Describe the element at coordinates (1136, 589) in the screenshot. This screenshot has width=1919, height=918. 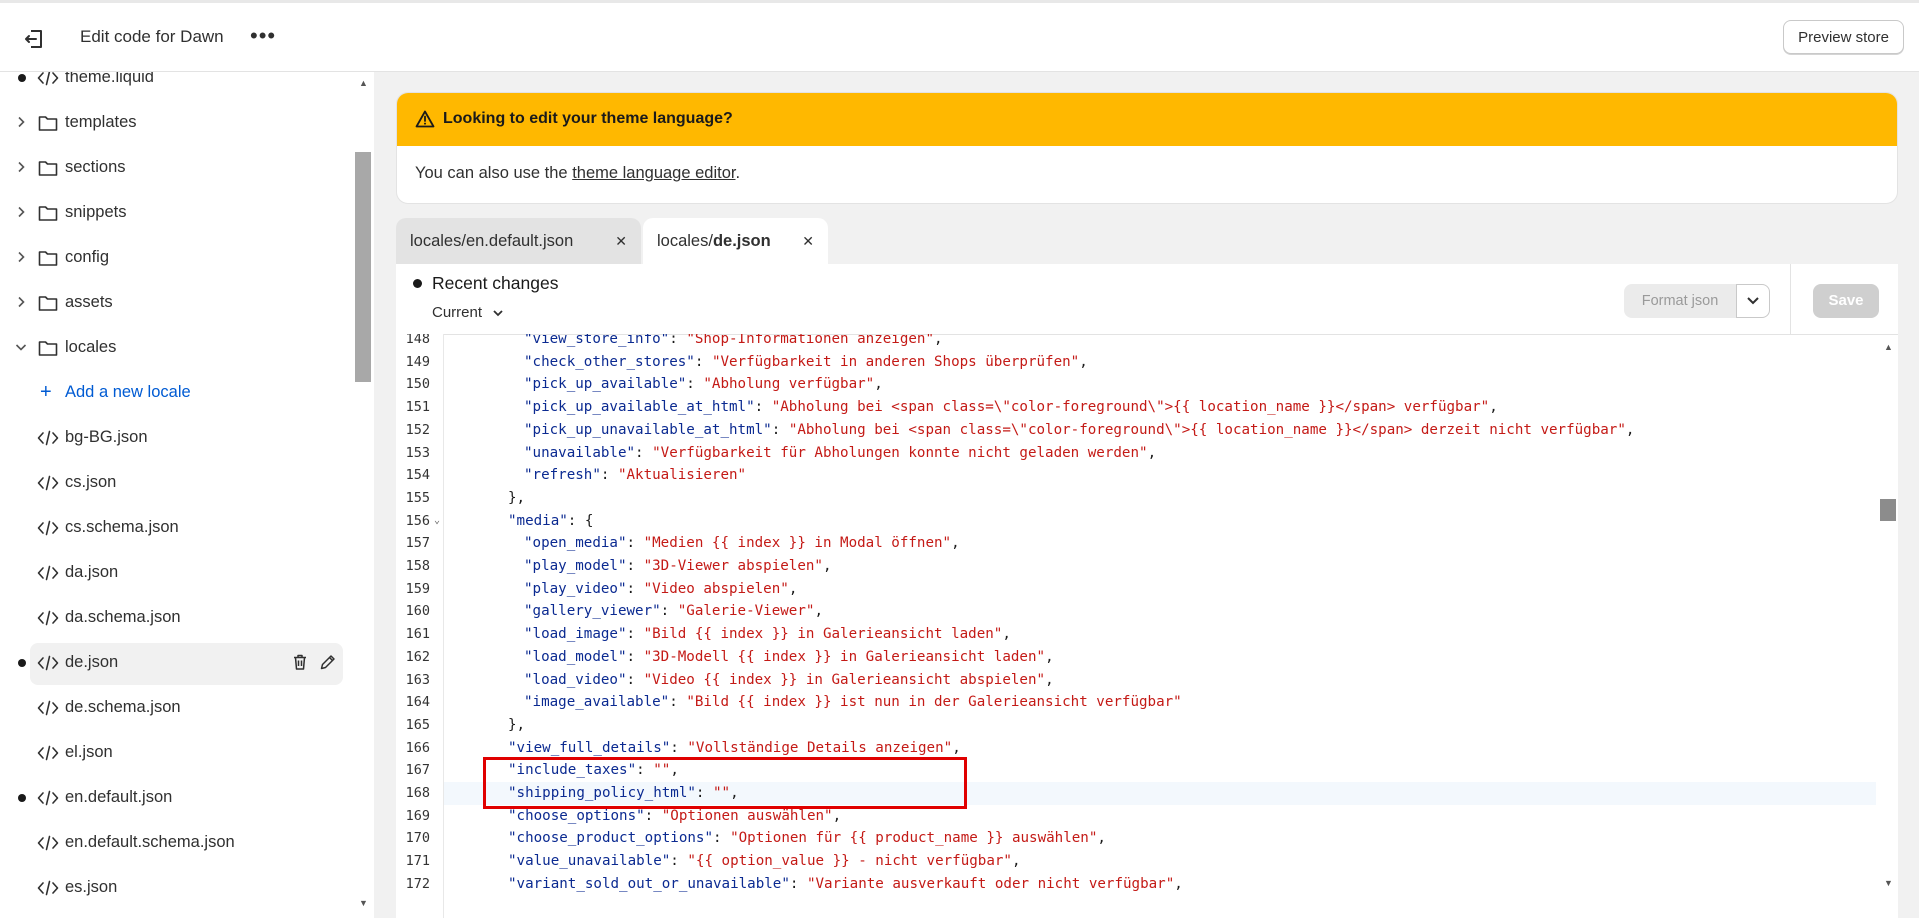
I see `code-line: 159 "play_video": "Video abspielen",` at that location.